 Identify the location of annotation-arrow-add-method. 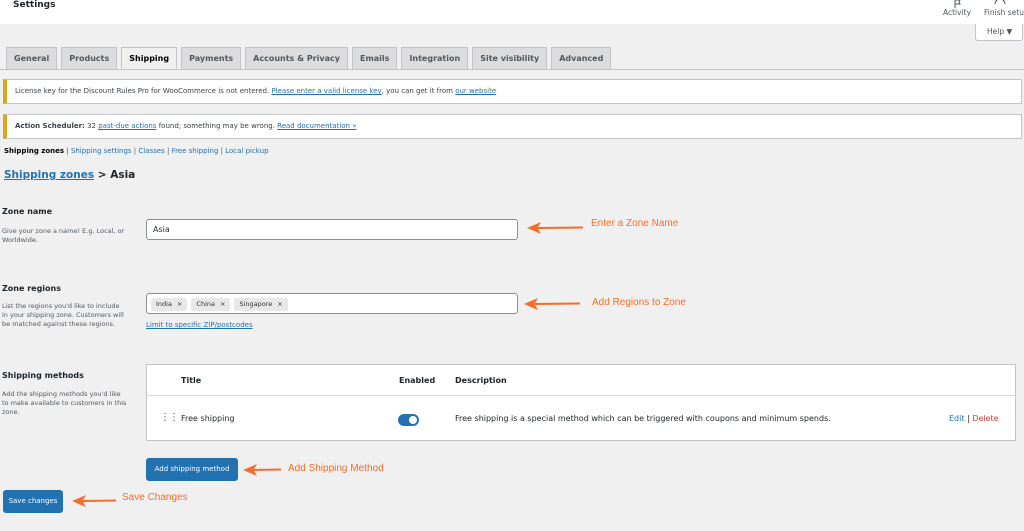
(262, 470).